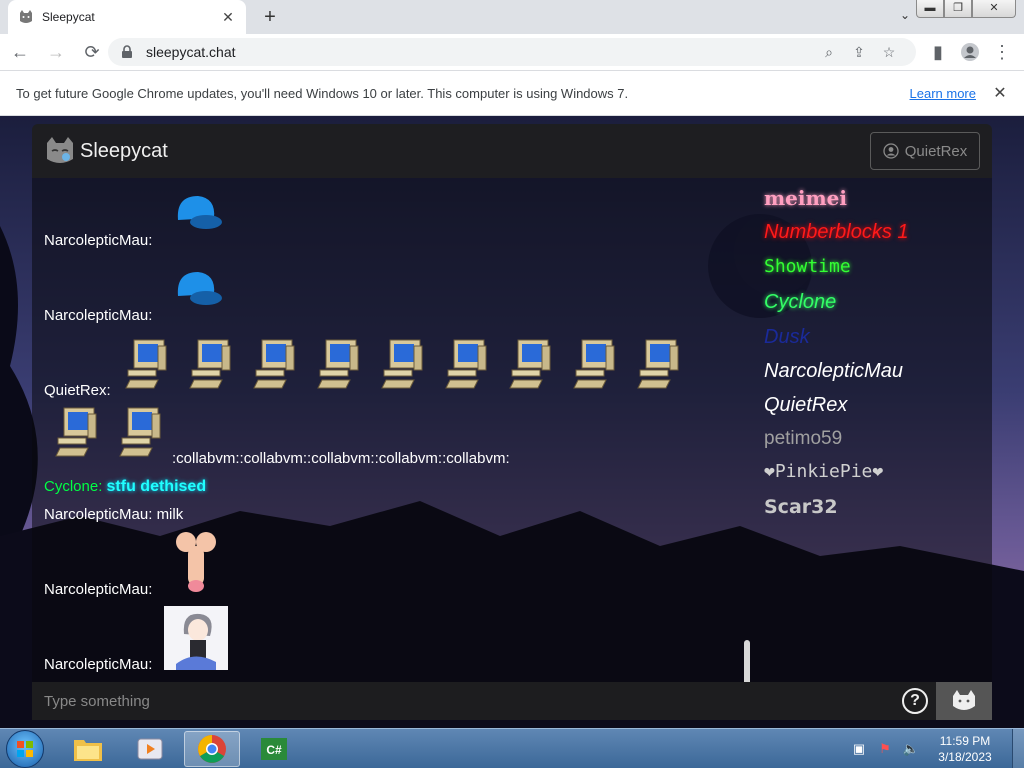 Image resolution: width=1024 pixels, height=768 pixels. What do you see at coordinates (943, 93) in the screenshot?
I see `learn-more-link: Learn more` at bounding box center [943, 93].